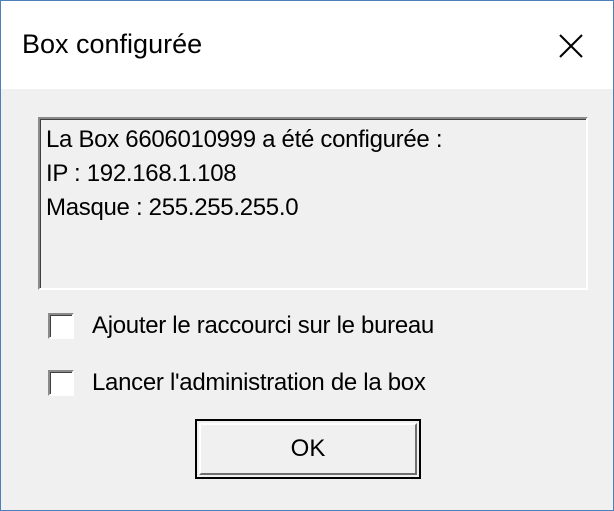  What do you see at coordinates (263, 326) in the screenshot?
I see `add-shortcut-label: Ajouter le raccourci sur le bureau` at bounding box center [263, 326].